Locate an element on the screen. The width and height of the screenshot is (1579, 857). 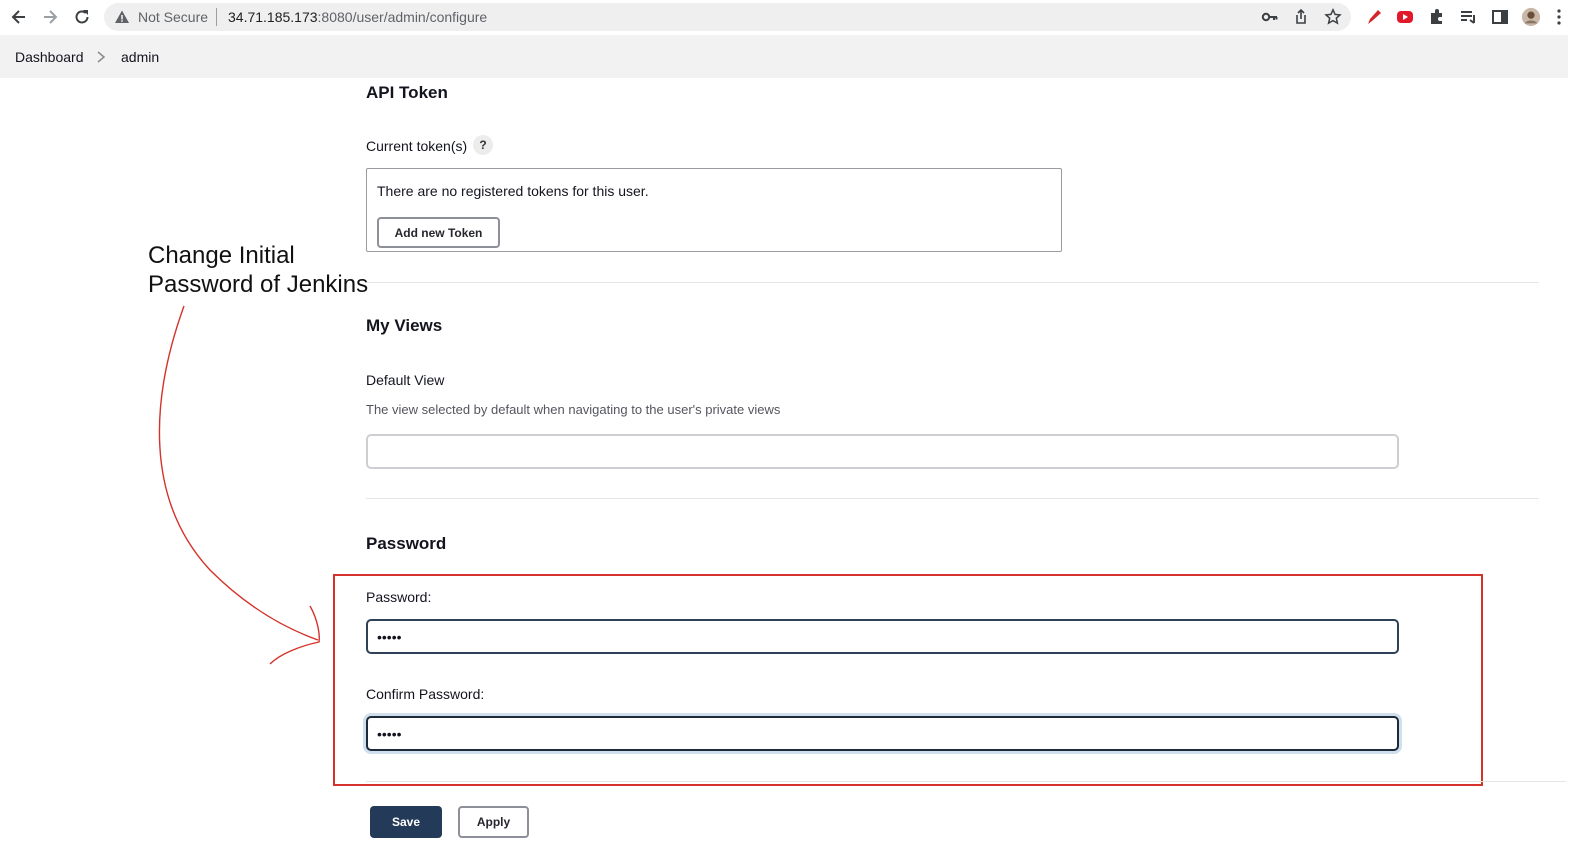
save-button: Save is located at coordinates (406, 822).